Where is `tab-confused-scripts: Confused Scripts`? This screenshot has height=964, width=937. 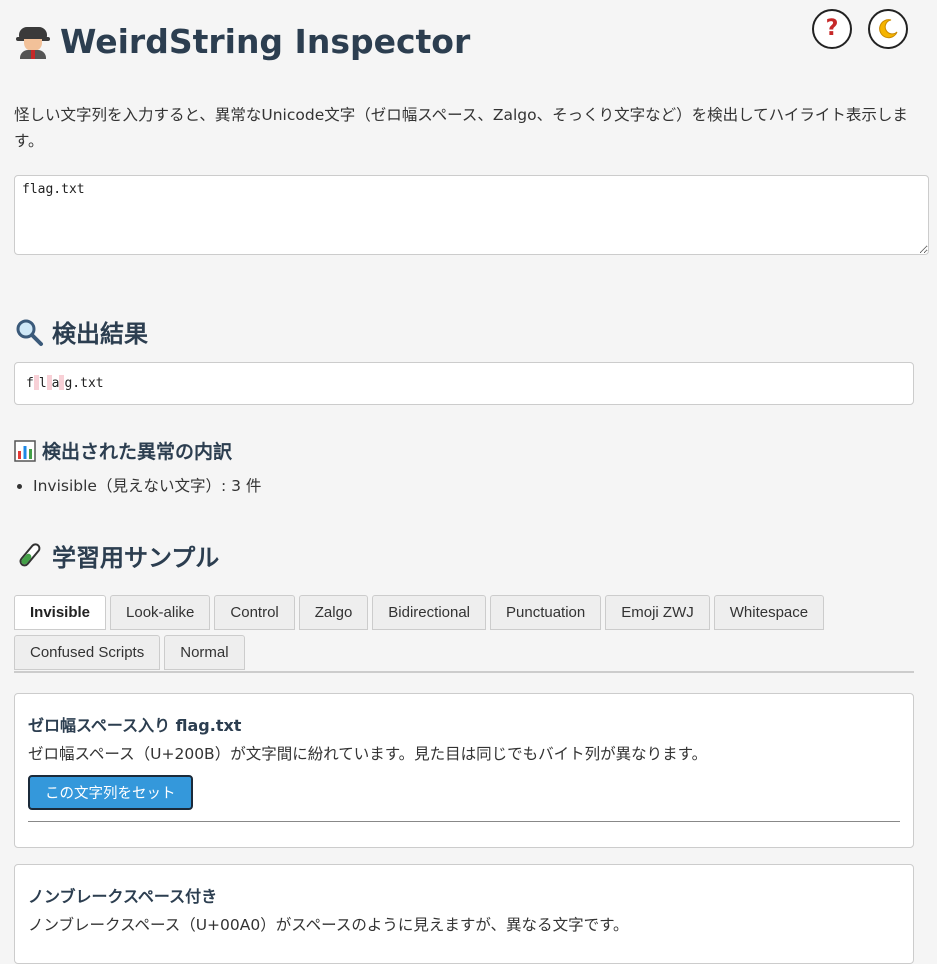
tab-confused-scripts: Confused Scripts is located at coordinates (87, 652).